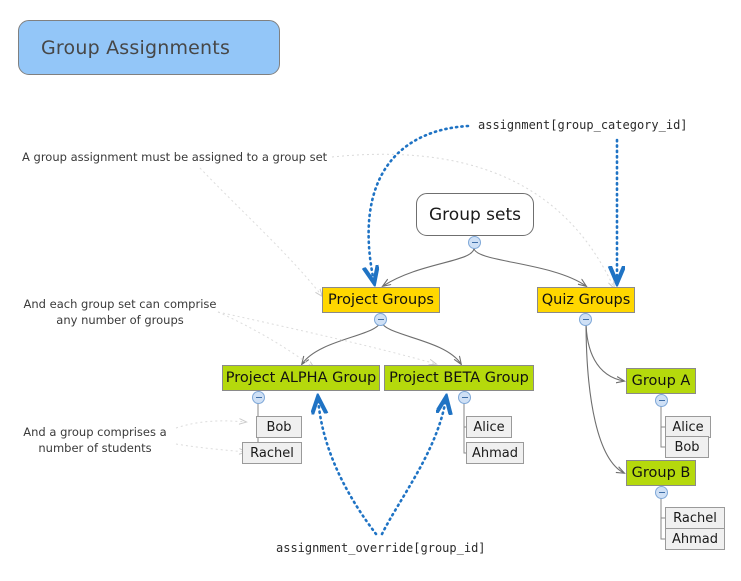 Image resolution: width=741 pixels, height=581 pixels. Describe the element at coordinates (136, 47) in the screenshot. I see `page-title-label: Group Assignments` at that location.